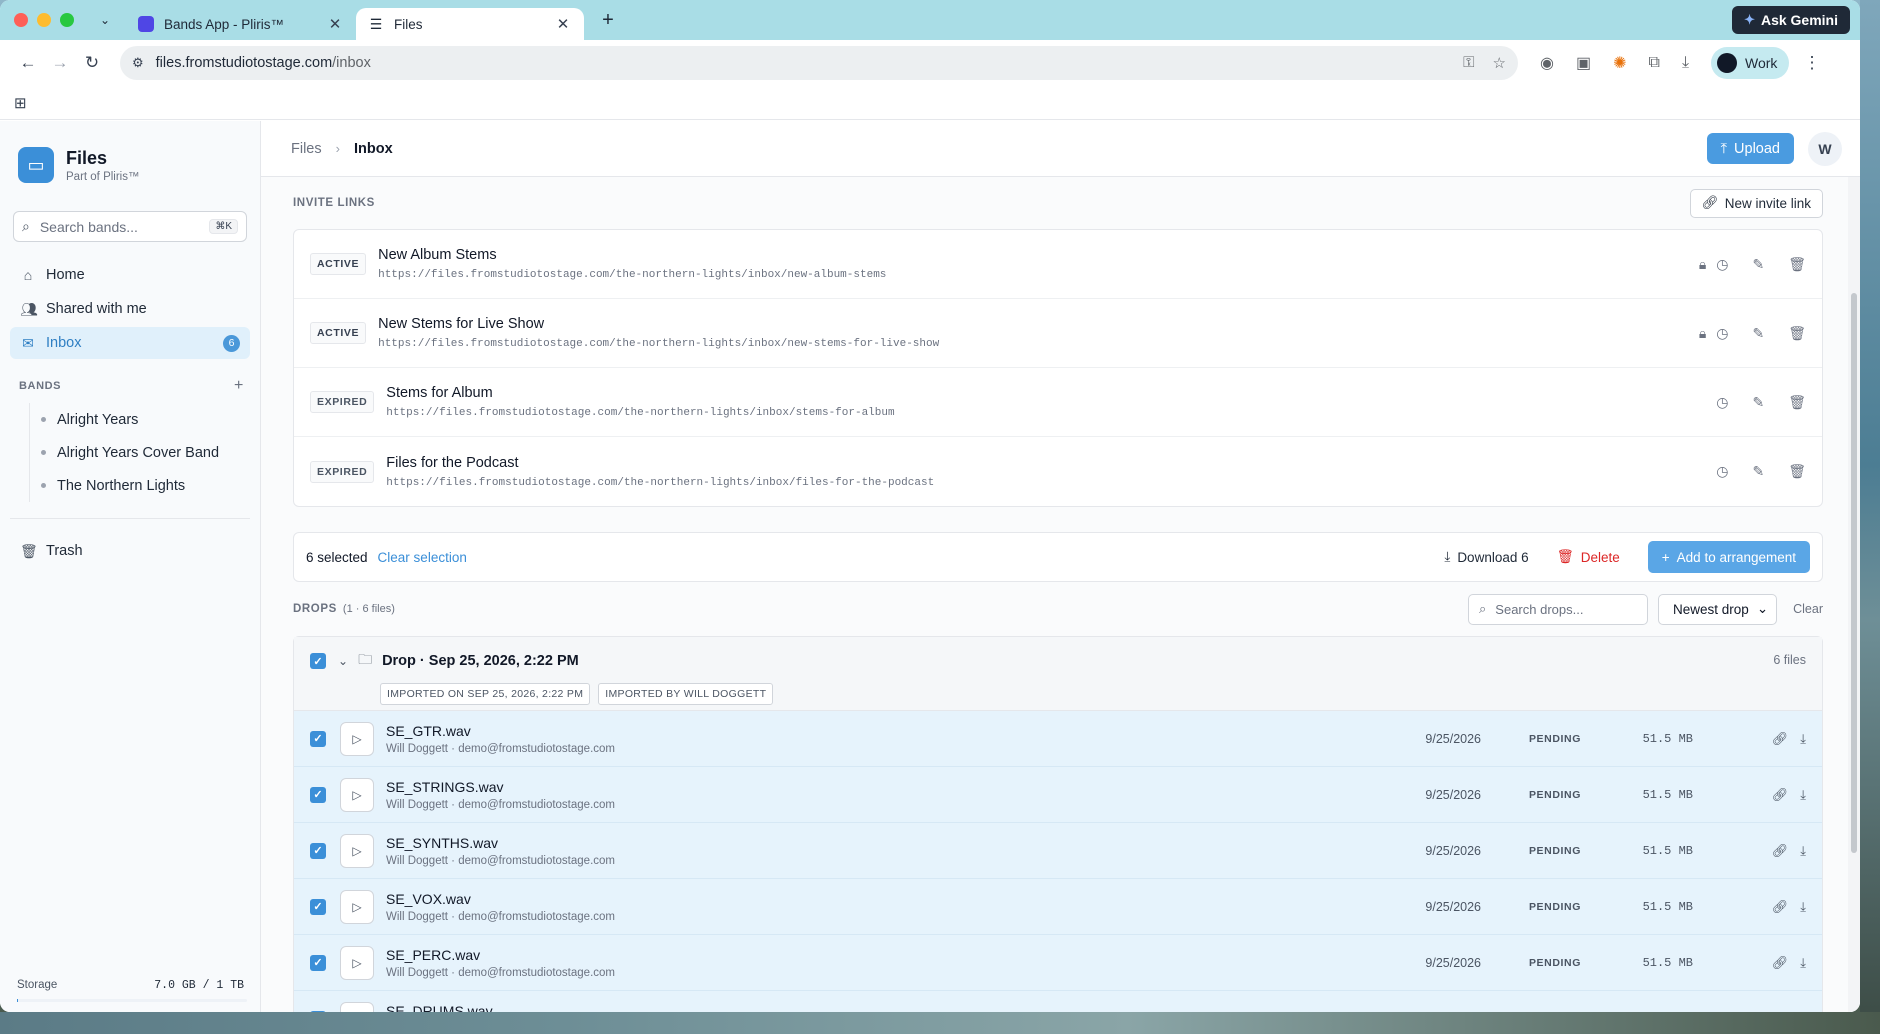 This screenshot has height=1034, width=1880. I want to click on ask-gemini-button: ✦ Ask Gemini, so click(1791, 20).